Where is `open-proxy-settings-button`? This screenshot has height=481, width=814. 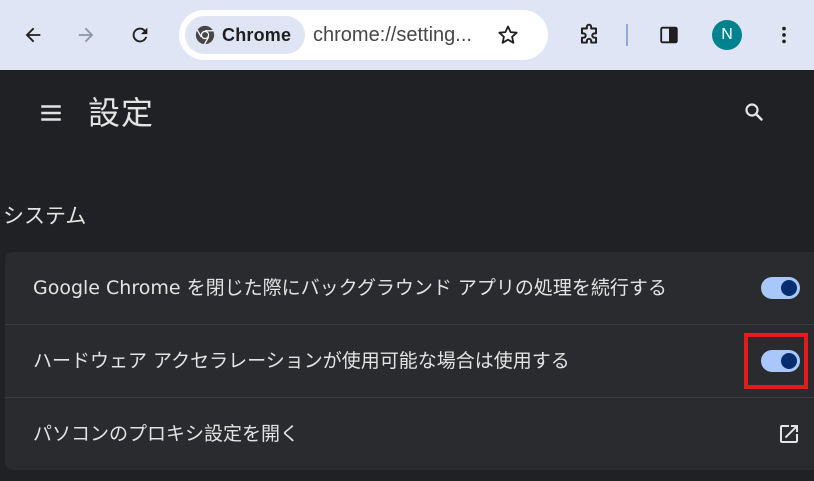
open-proxy-settings-button is located at coordinates (789, 434).